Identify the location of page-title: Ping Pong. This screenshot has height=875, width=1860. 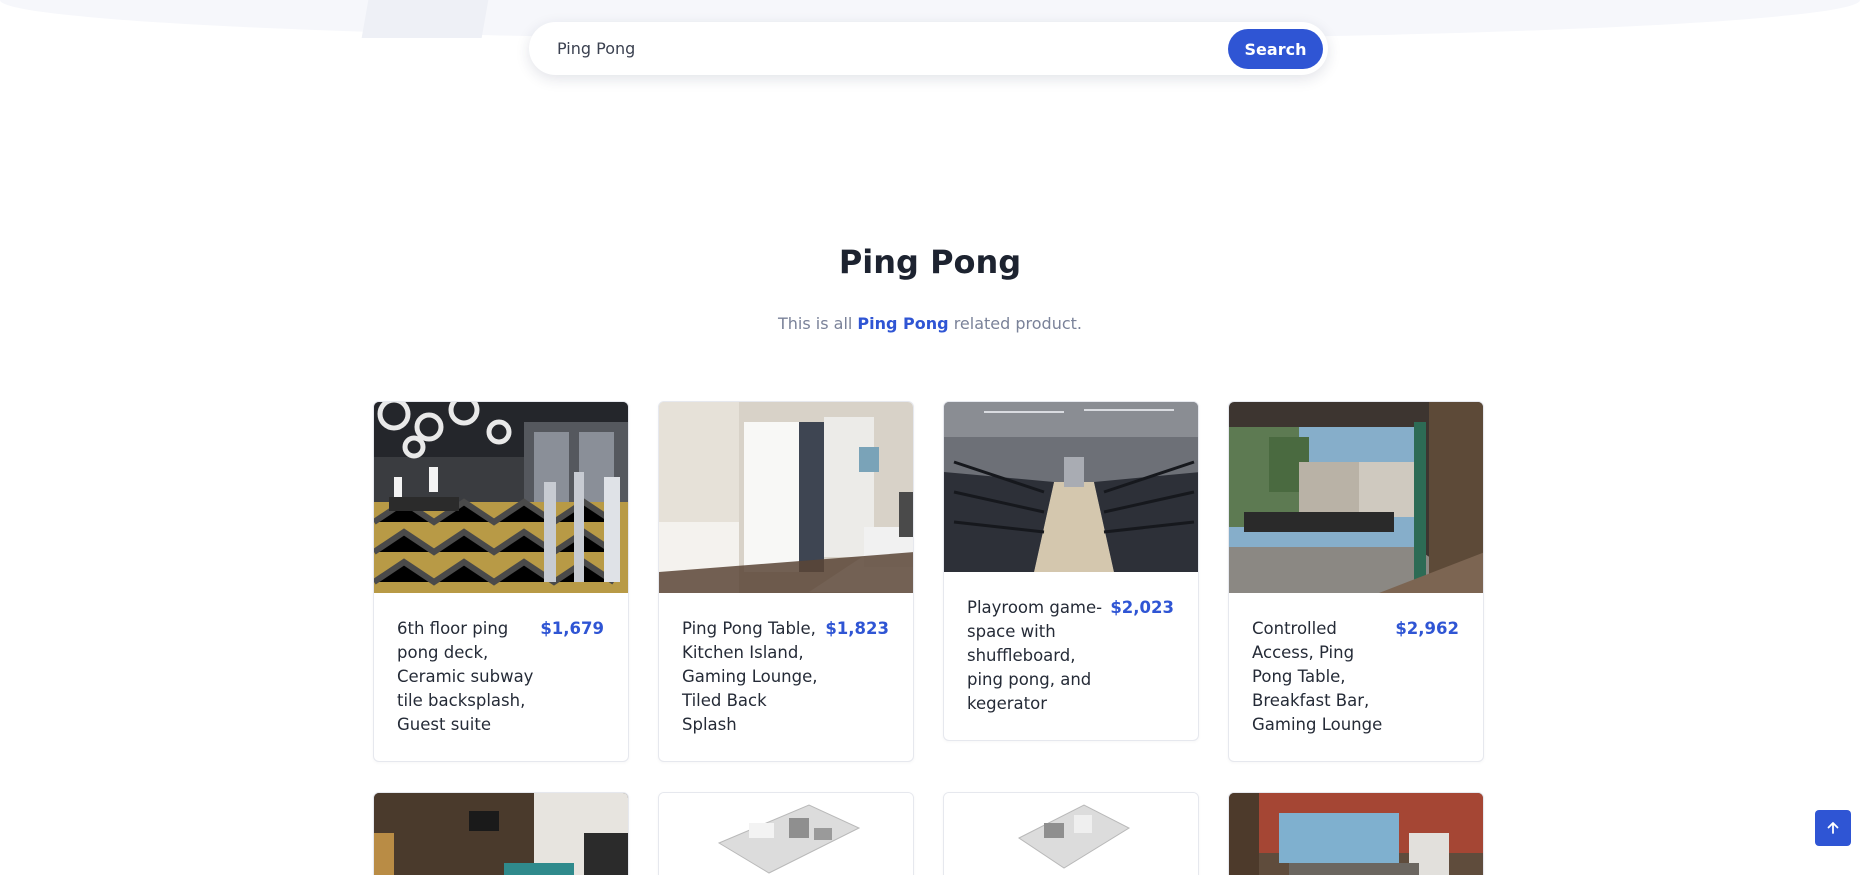
(930, 262).